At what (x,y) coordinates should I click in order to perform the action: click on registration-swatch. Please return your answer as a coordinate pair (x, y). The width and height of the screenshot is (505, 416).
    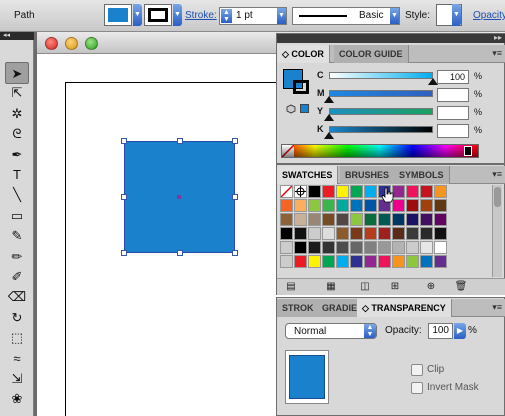
    Looking at the image, I should click on (300, 191).